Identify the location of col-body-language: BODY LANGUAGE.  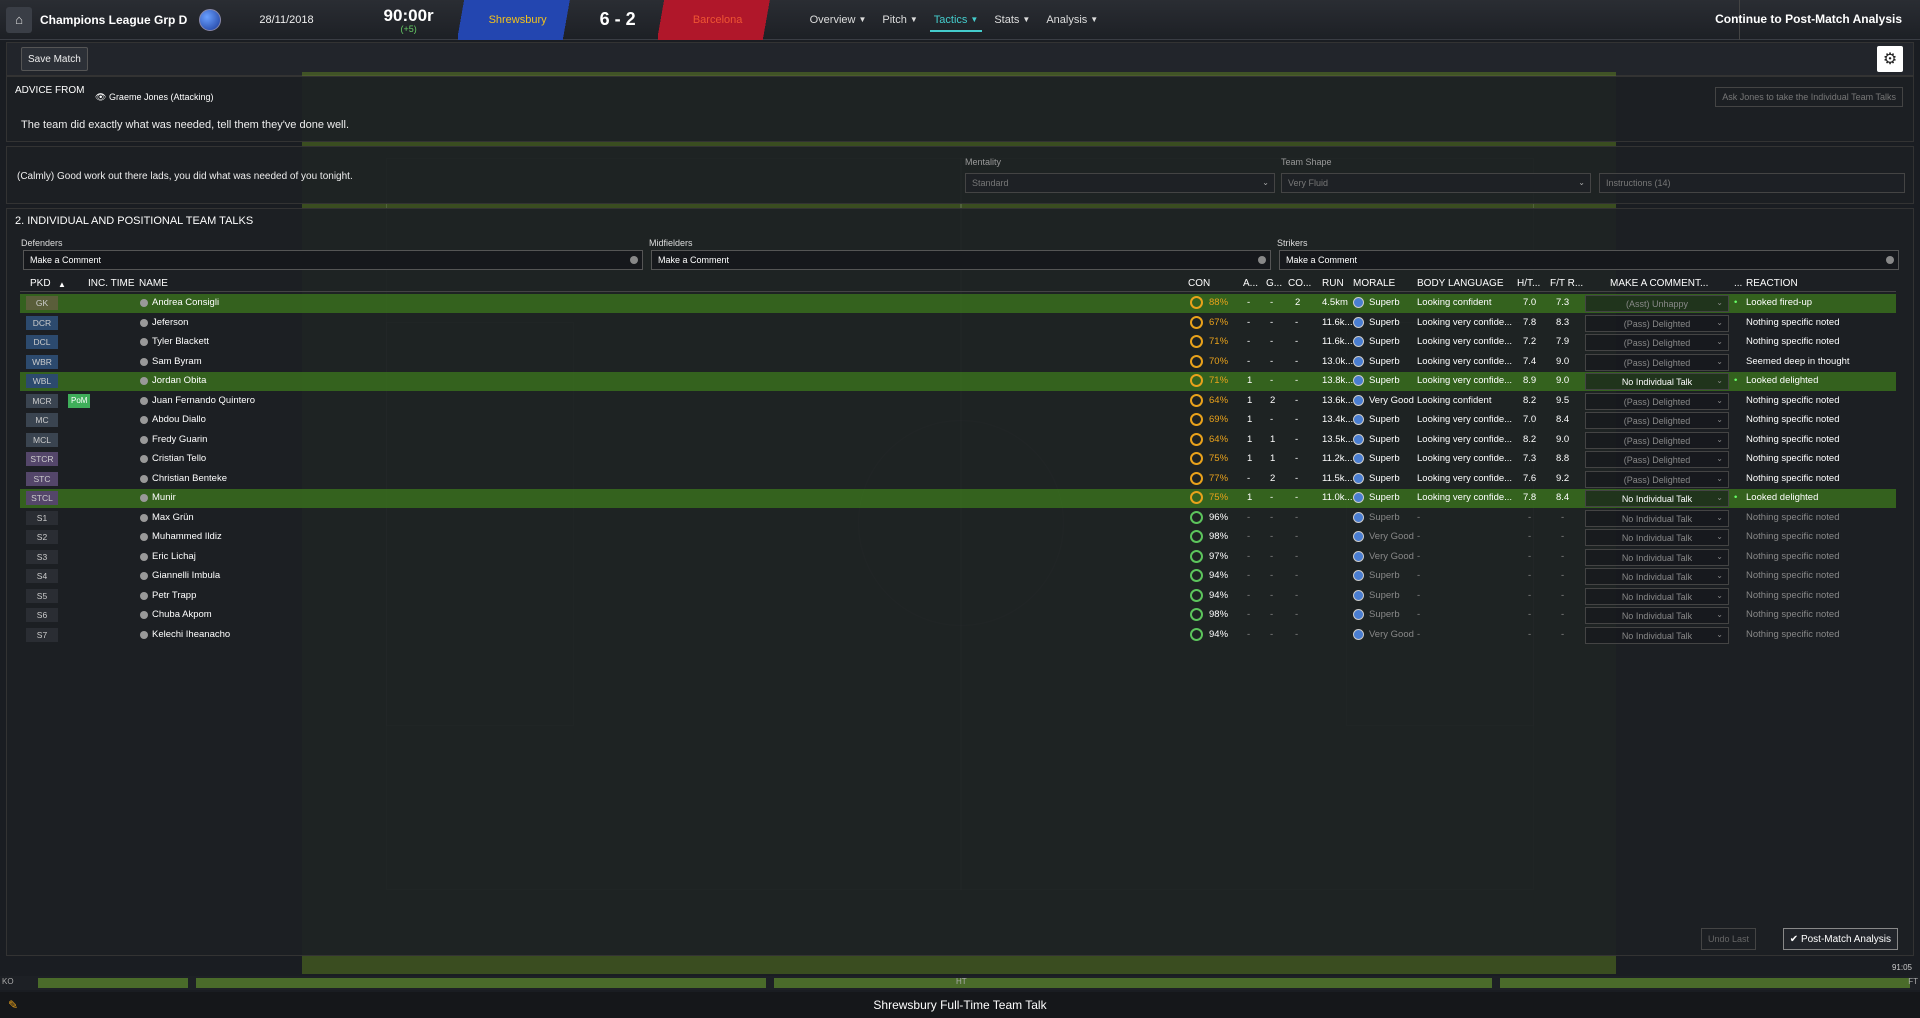
(1460, 283).